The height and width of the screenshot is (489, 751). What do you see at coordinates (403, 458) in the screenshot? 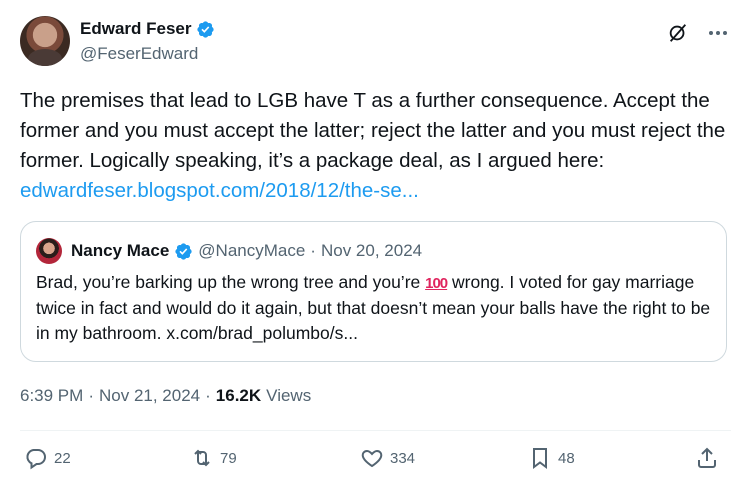
I see `like-count: 334` at bounding box center [403, 458].